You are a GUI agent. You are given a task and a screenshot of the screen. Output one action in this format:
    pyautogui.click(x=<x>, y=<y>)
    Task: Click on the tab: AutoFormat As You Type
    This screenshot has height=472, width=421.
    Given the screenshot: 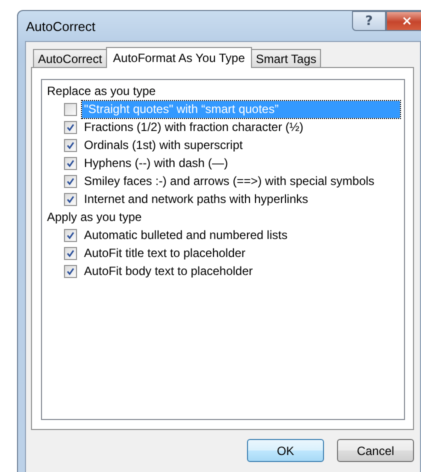 What is the action you would take?
    pyautogui.click(x=179, y=57)
    